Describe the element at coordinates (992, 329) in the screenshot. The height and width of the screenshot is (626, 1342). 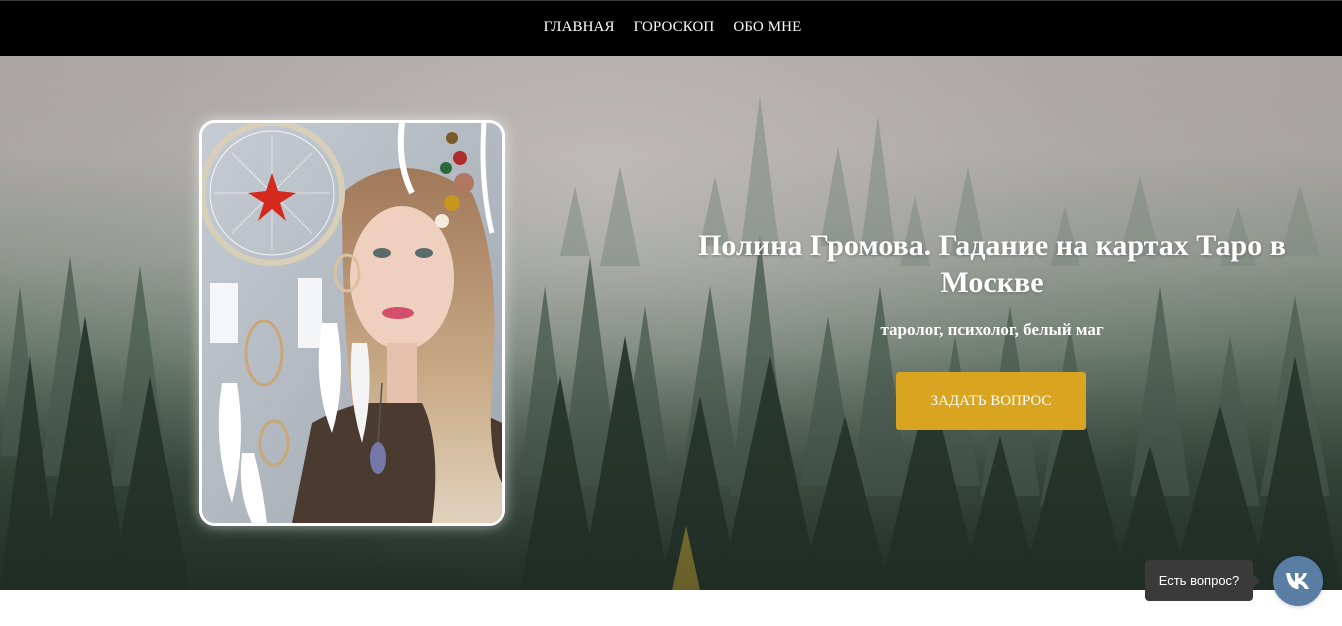
I see `hero-subtitle: таролог, психолог, белый маг` at that location.